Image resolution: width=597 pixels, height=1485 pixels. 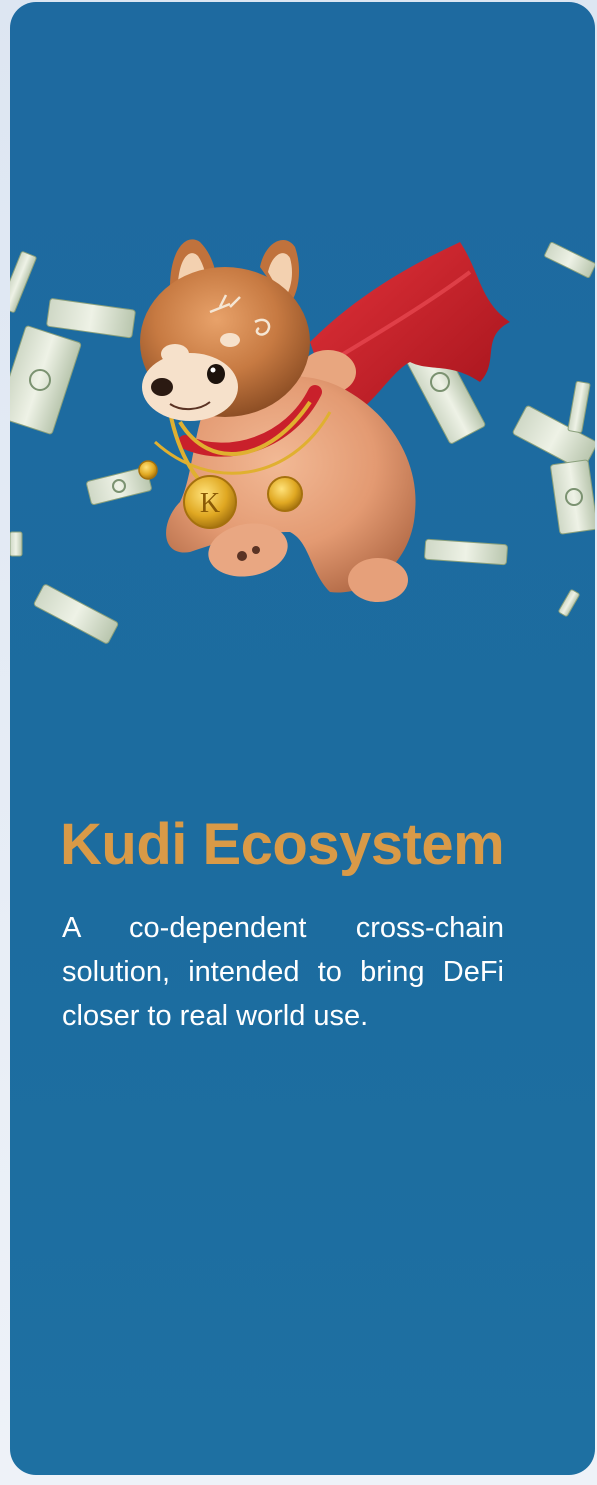 I want to click on svg-text: K, so click(x=210, y=503).